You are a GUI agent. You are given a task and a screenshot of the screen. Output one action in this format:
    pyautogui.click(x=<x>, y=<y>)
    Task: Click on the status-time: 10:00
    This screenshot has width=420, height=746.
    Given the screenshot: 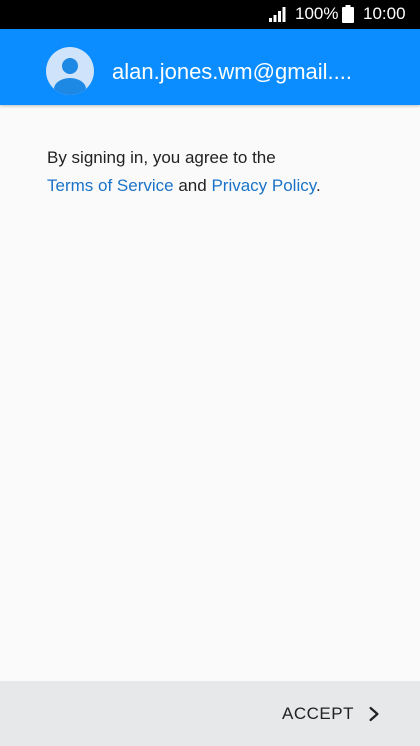 What is the action you would take?
    pyautogui.click(x=384, y=13)
    